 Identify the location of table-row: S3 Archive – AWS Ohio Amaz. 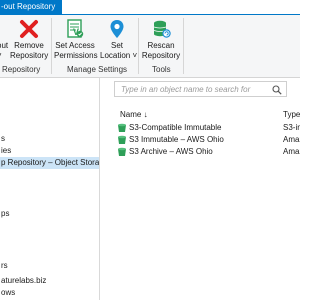
(208, 152).